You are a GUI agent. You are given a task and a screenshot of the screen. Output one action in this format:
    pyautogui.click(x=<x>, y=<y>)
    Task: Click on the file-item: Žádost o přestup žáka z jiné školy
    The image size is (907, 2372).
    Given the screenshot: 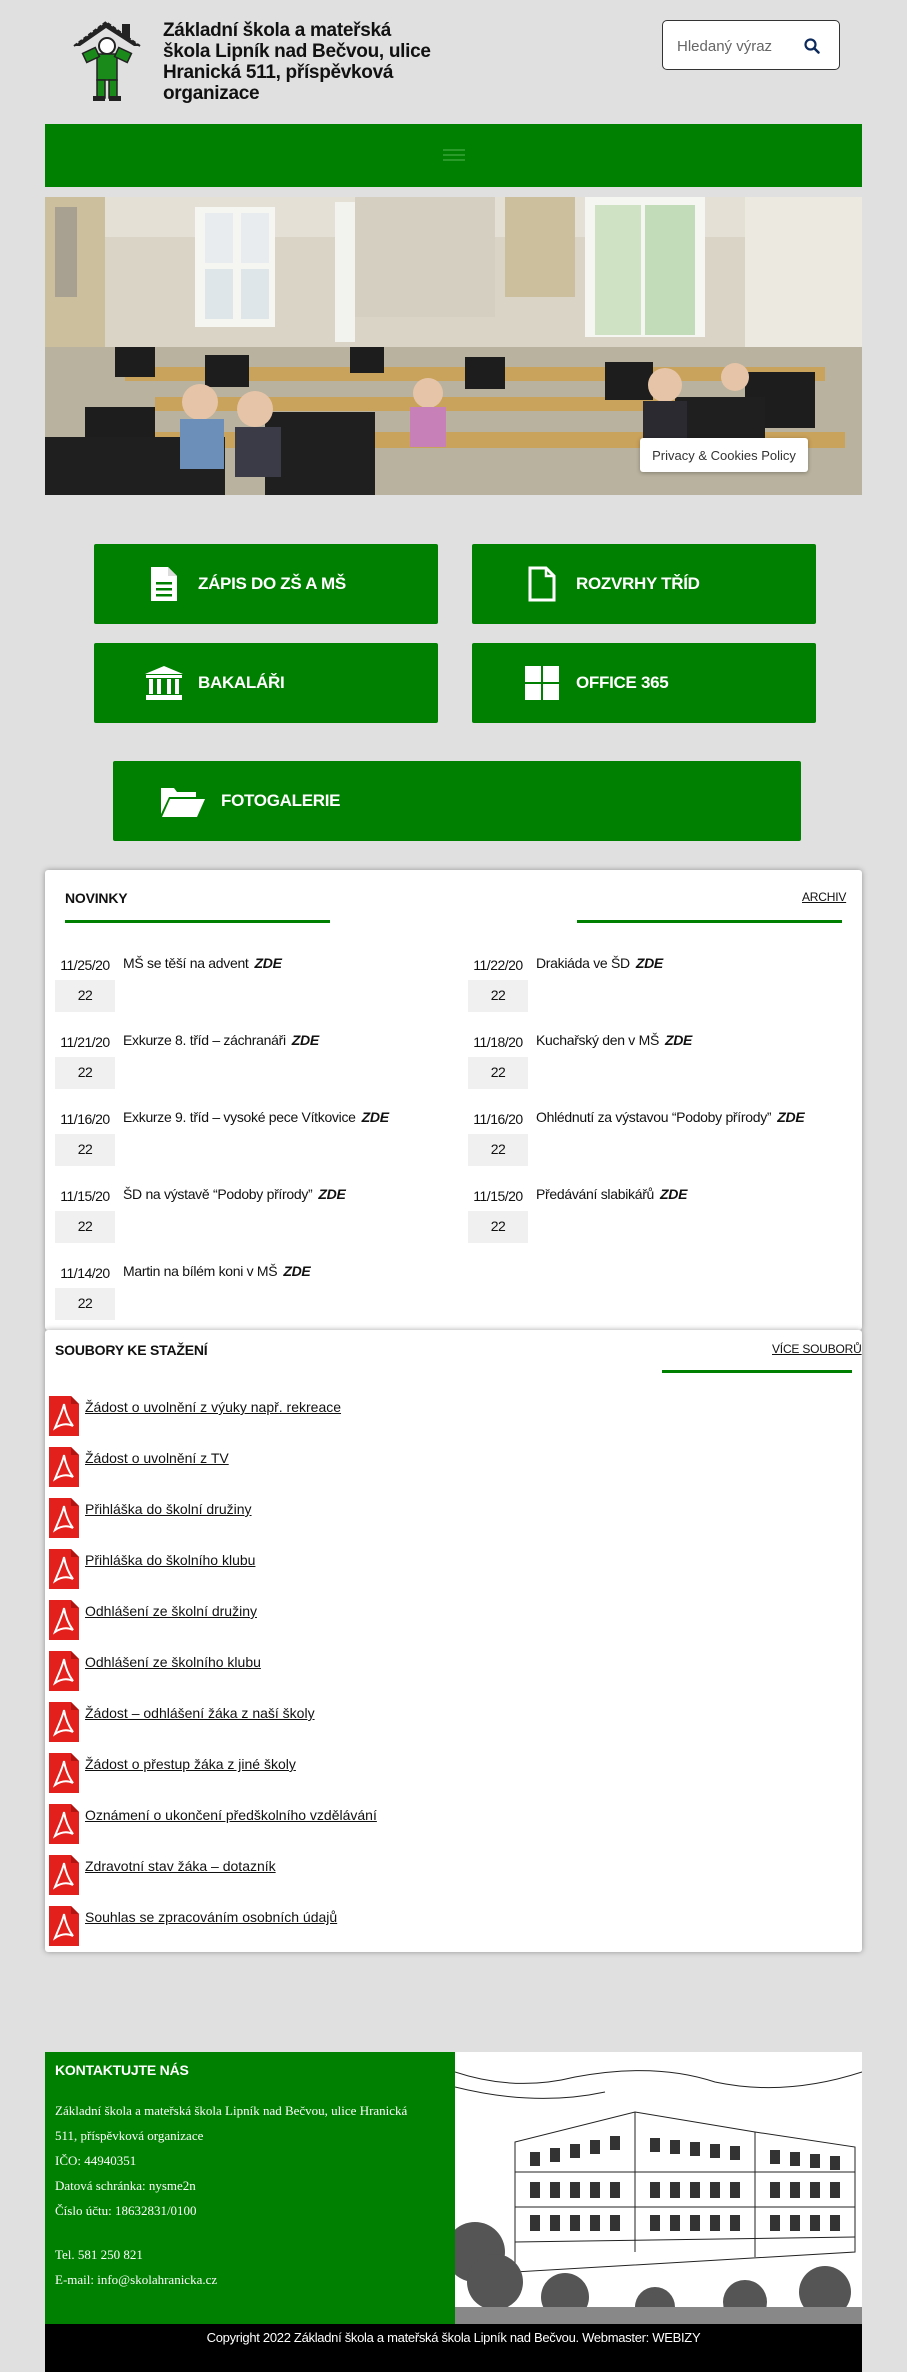 What is the action you would take?
    pyautogui.click(x=399, y=1774)
    